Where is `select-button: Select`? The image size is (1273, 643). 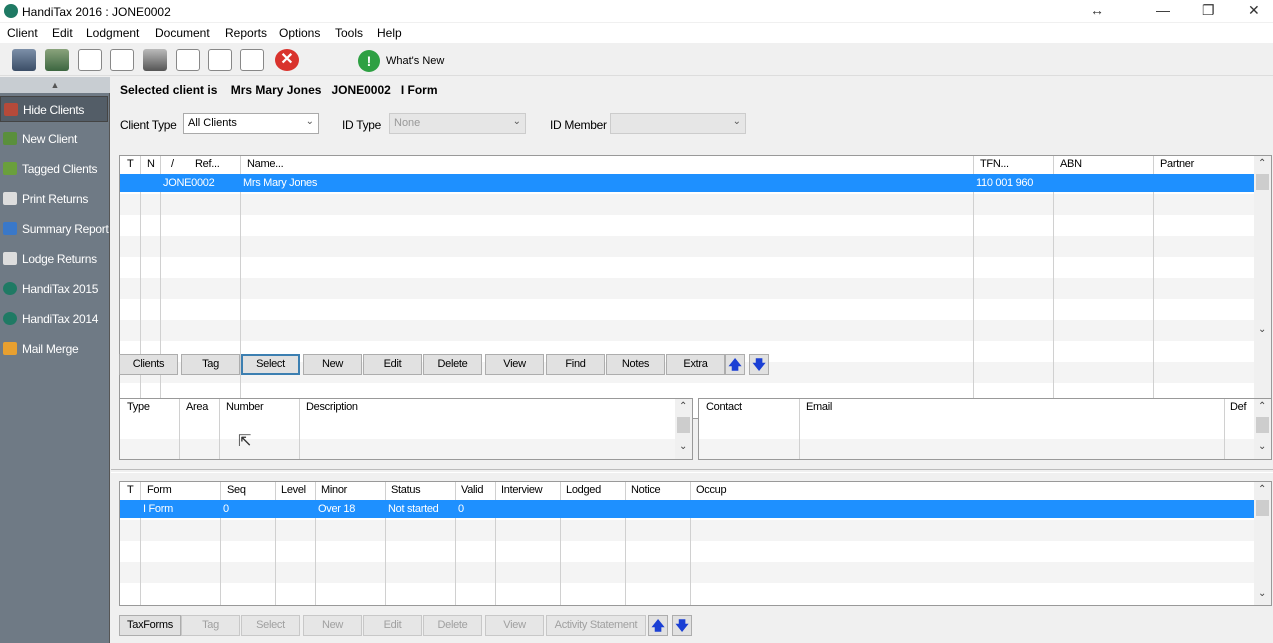 select-button: Select is located at coordinates (270, 364).